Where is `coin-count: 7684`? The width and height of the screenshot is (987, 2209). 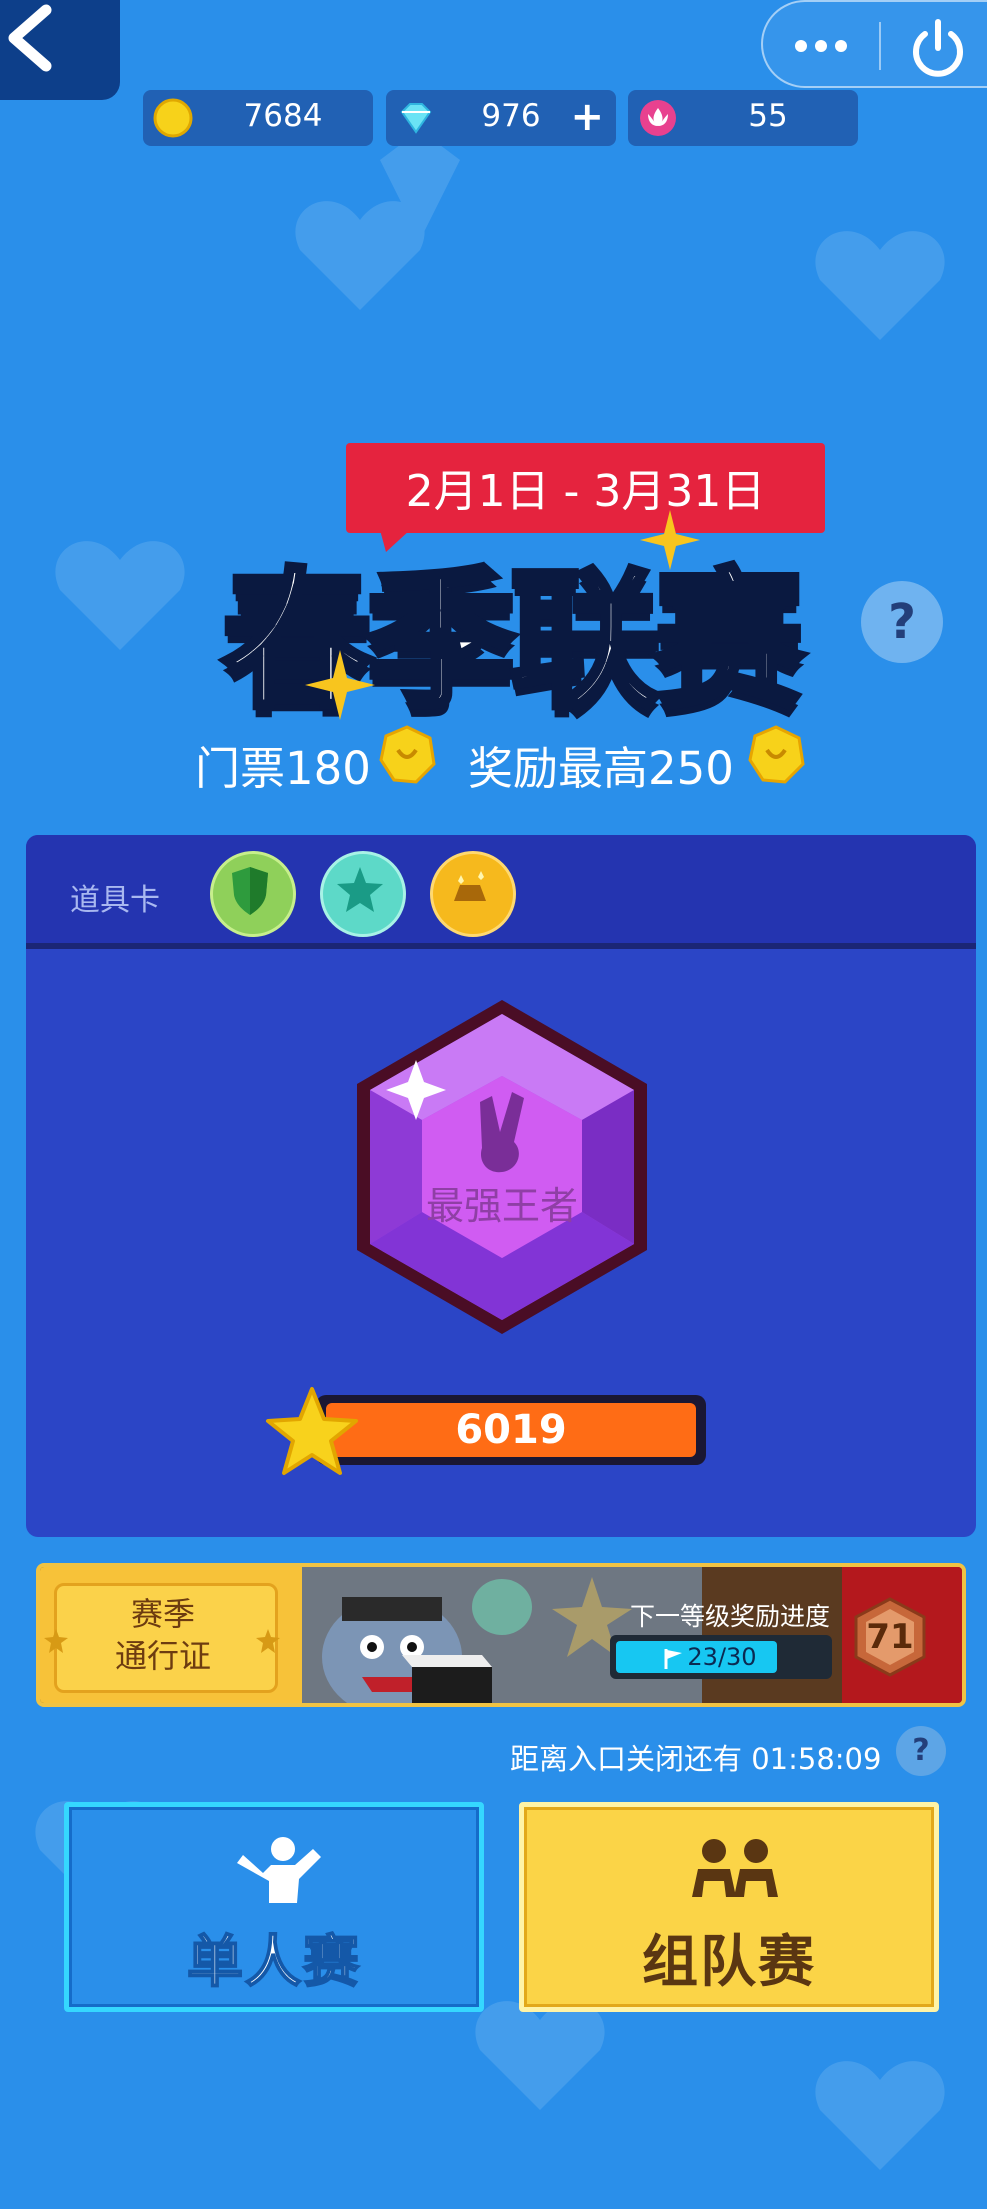 coin-count: 7684 is located at coordinates (283, 116).